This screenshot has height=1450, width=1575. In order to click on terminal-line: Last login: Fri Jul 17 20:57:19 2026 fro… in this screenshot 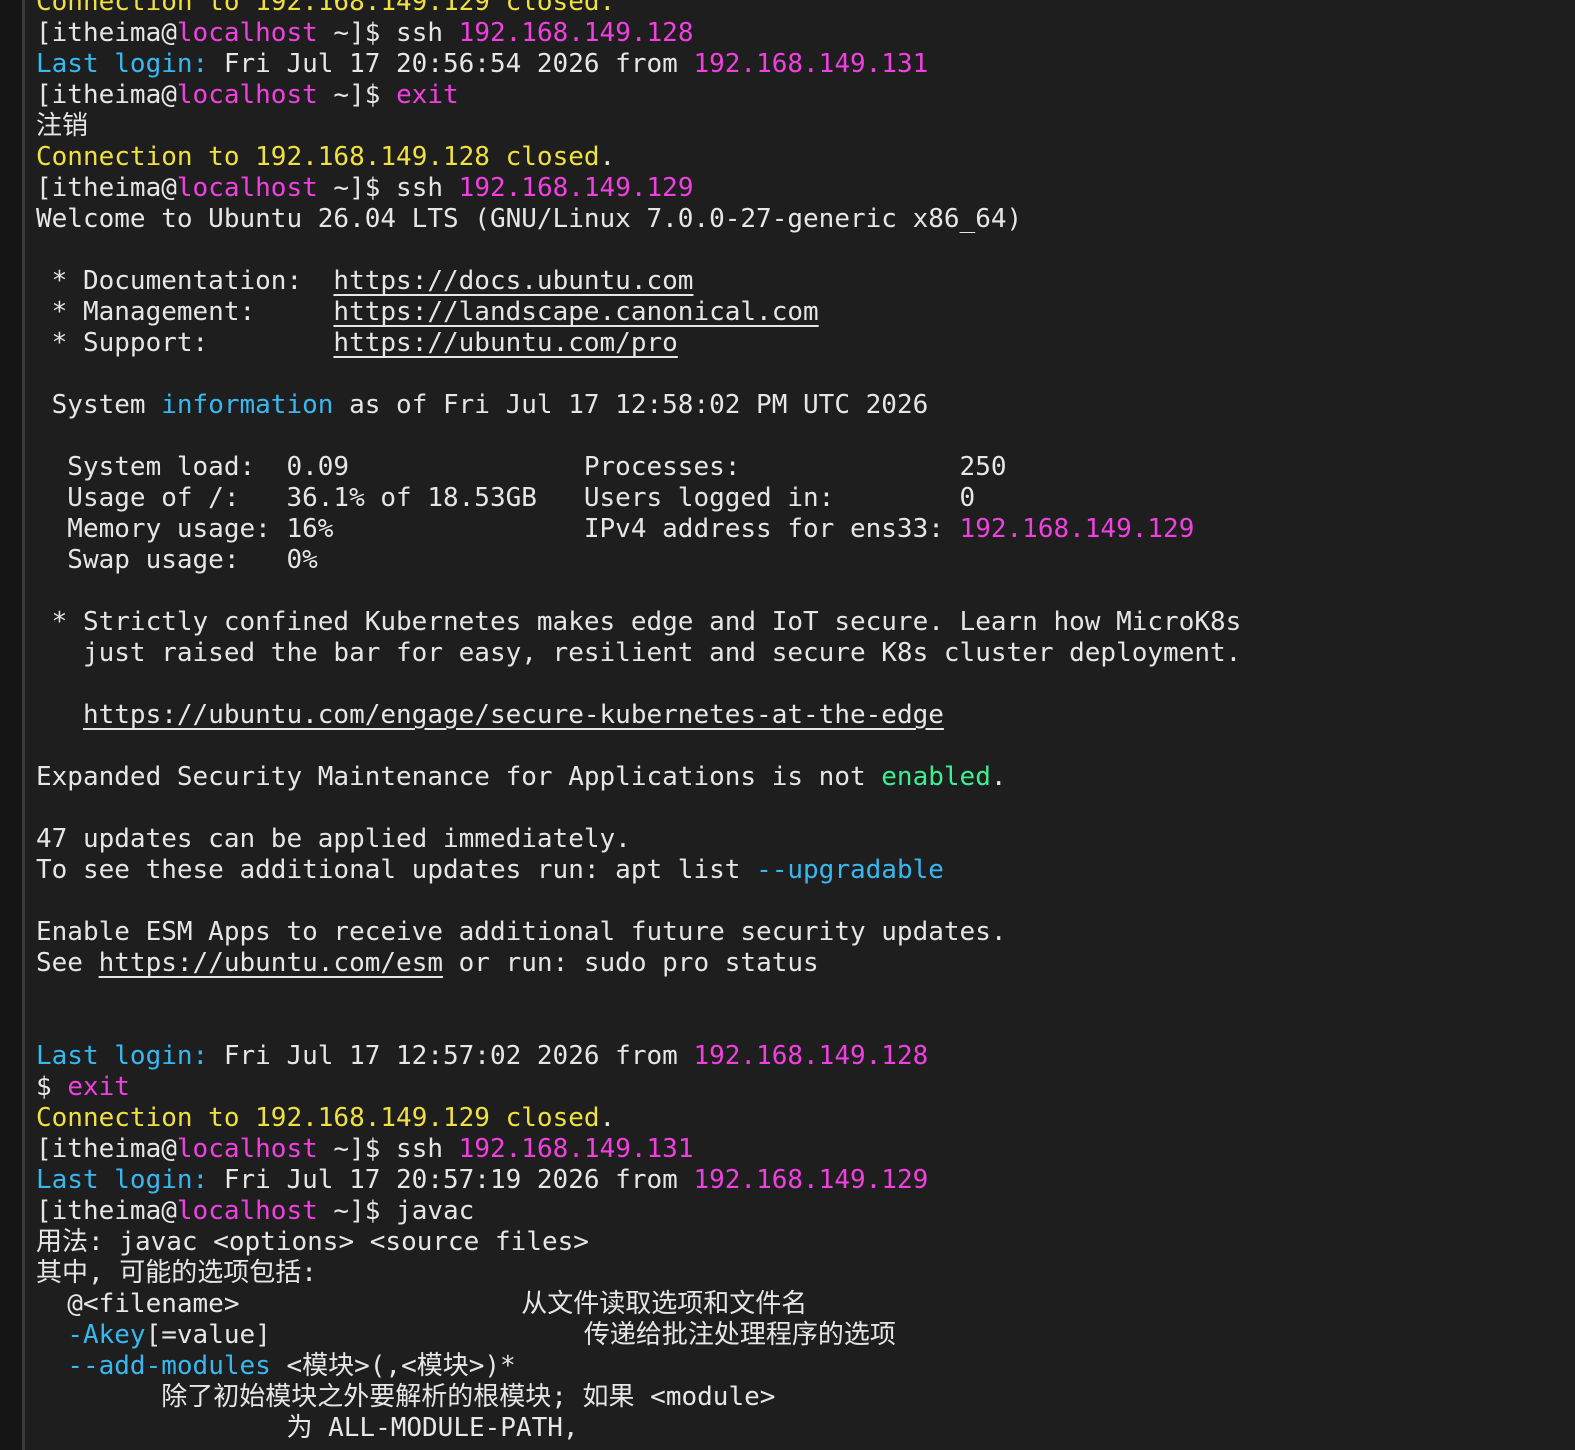, I will do `click(805, 1180)`.